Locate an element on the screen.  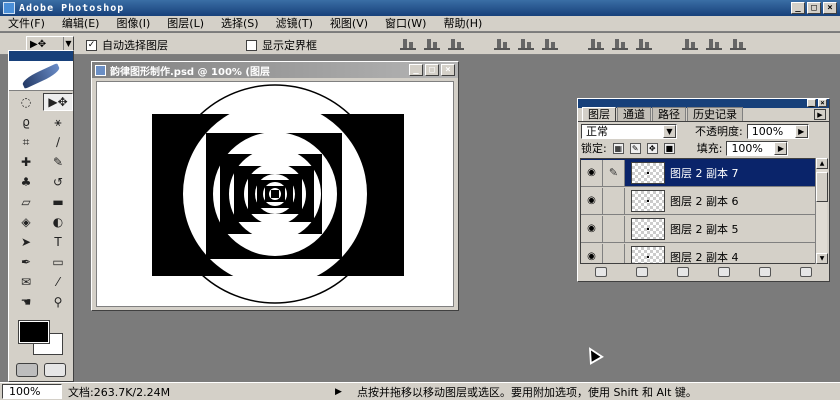
menu-file: 文件(F) is located at coordinates (26, 24).